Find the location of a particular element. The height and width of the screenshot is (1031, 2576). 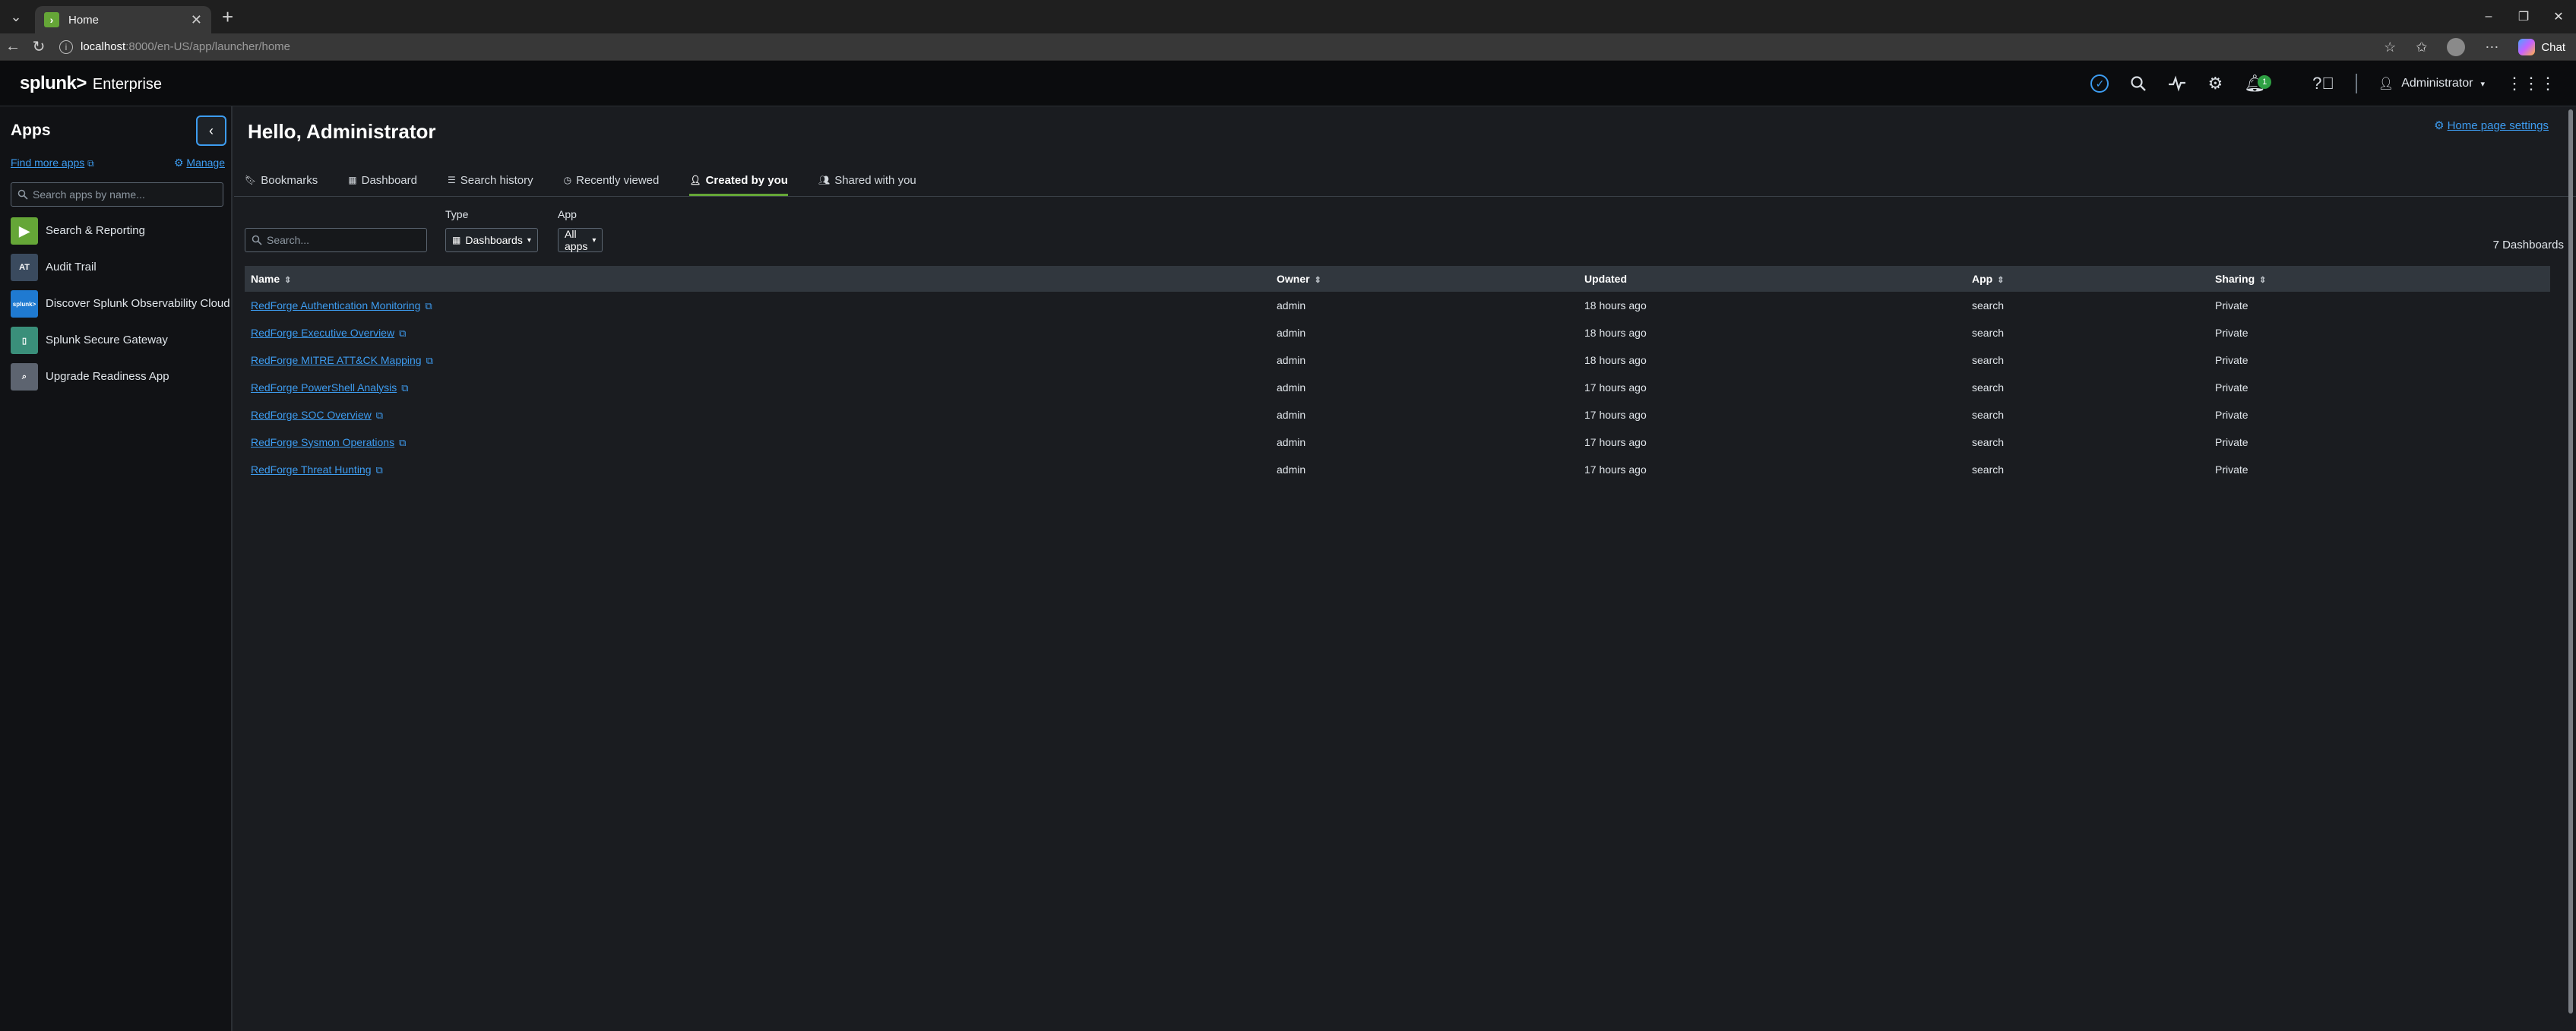

close-tab-icon: ✕ is located at coordinates (196, 20).